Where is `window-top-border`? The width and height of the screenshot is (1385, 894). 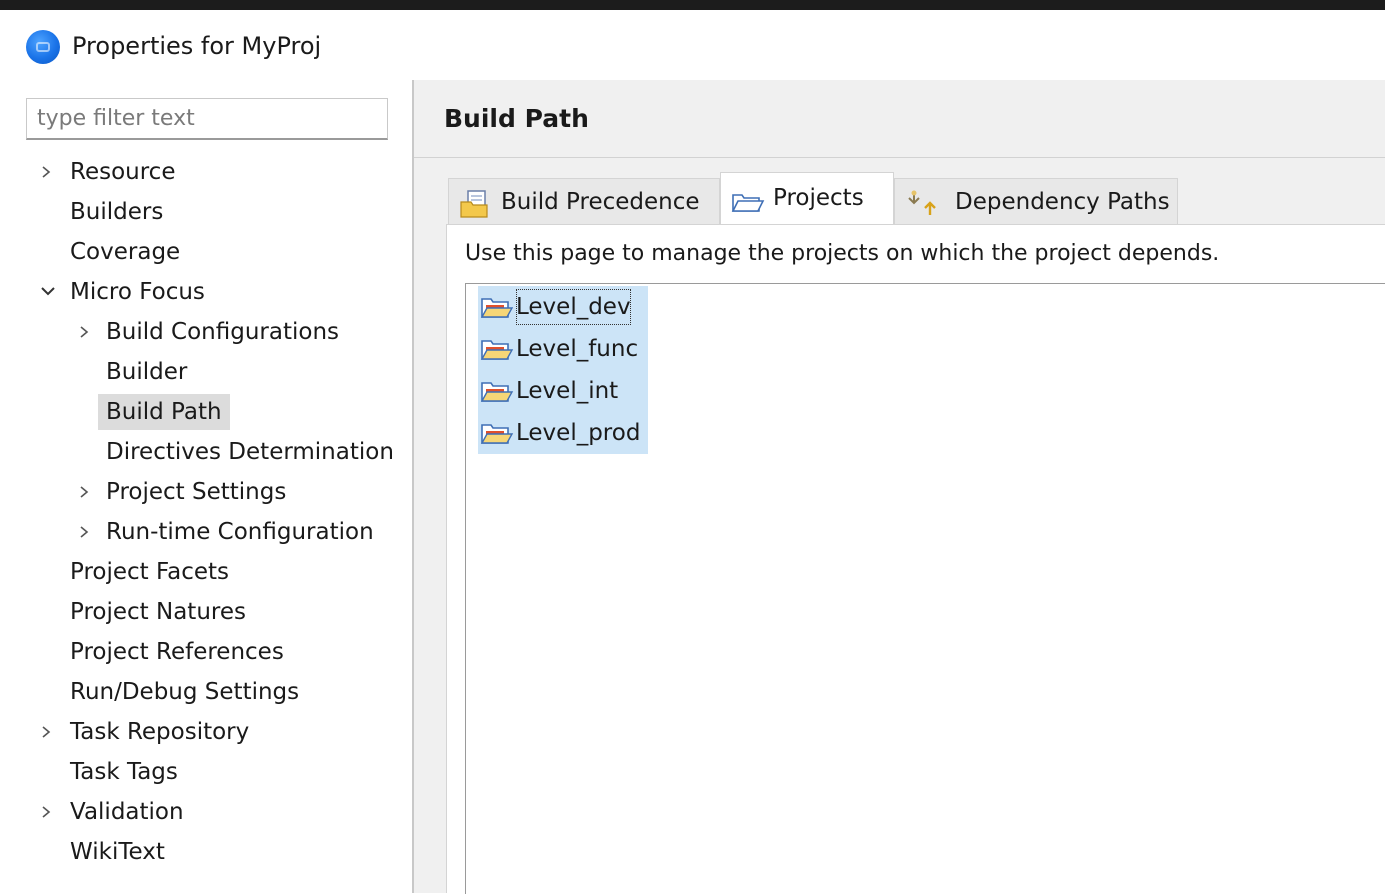 window-top-border is located at coordinates (692, 5).